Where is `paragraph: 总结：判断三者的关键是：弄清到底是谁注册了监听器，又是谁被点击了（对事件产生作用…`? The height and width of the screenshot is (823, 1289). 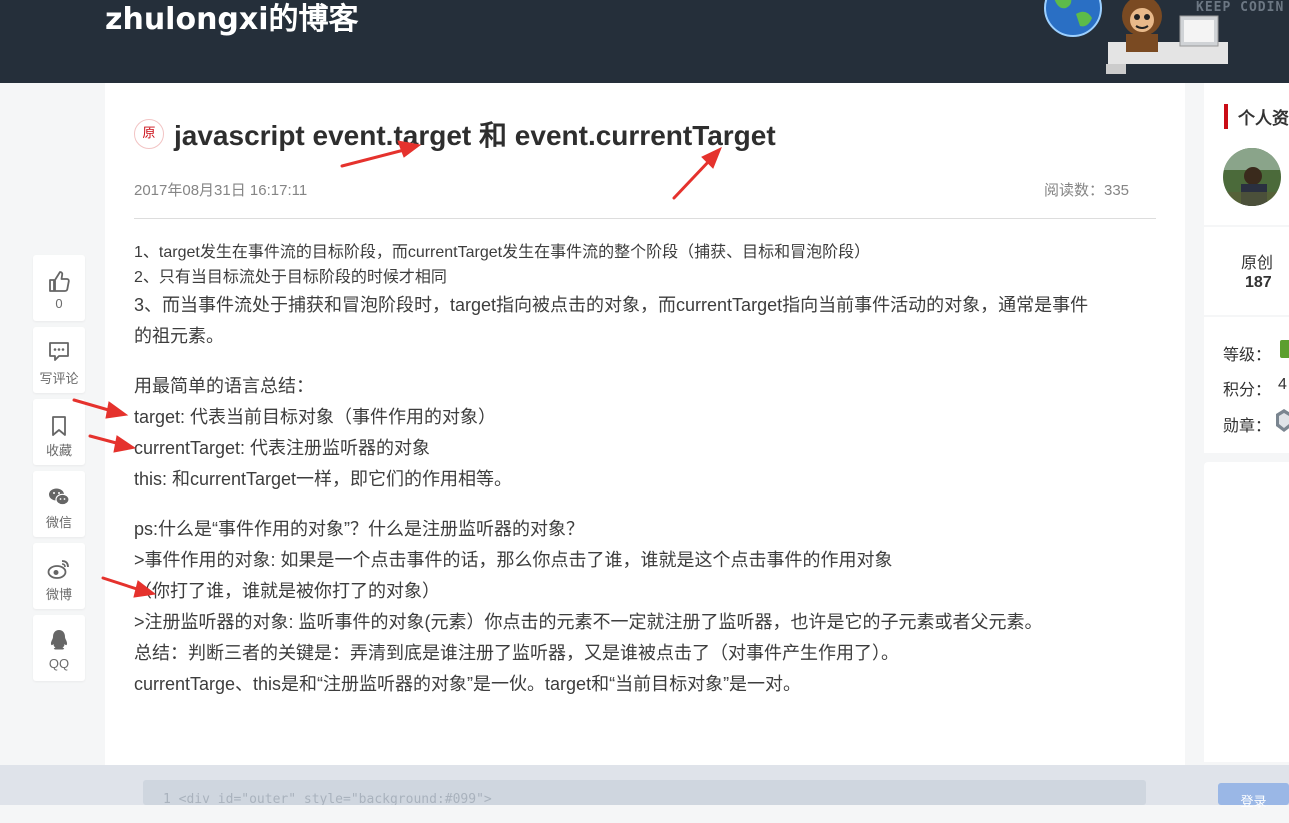 paragraph: 总结：判断三者的关键是：弄清到底是谁注册了监听器，又是谁被点击了（对事件产生作用… is located at coordinates (516, 653).